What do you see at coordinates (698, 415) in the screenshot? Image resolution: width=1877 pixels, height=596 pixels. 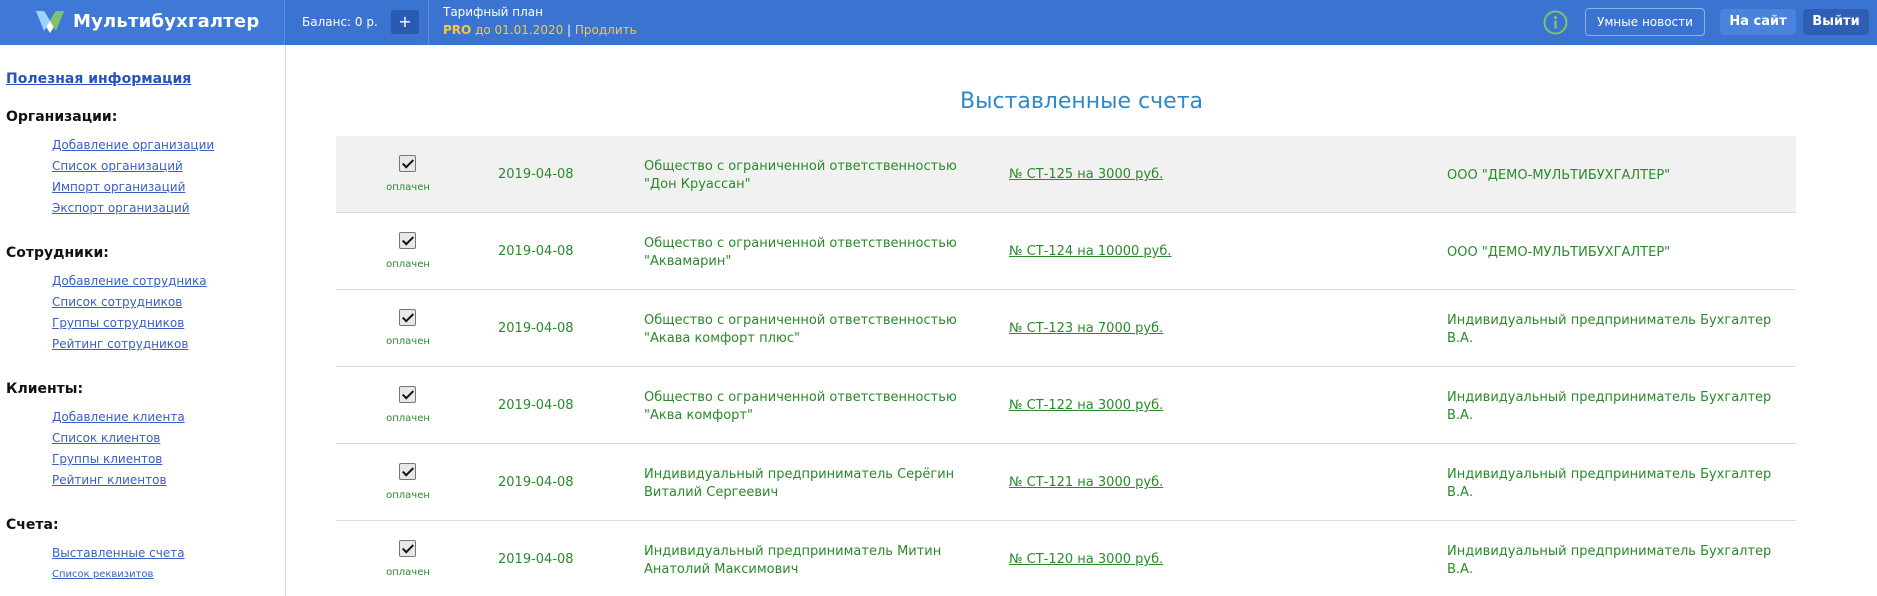 I see `client-name-line2: "Аква комфорт"` at bounding box center [698, 415].